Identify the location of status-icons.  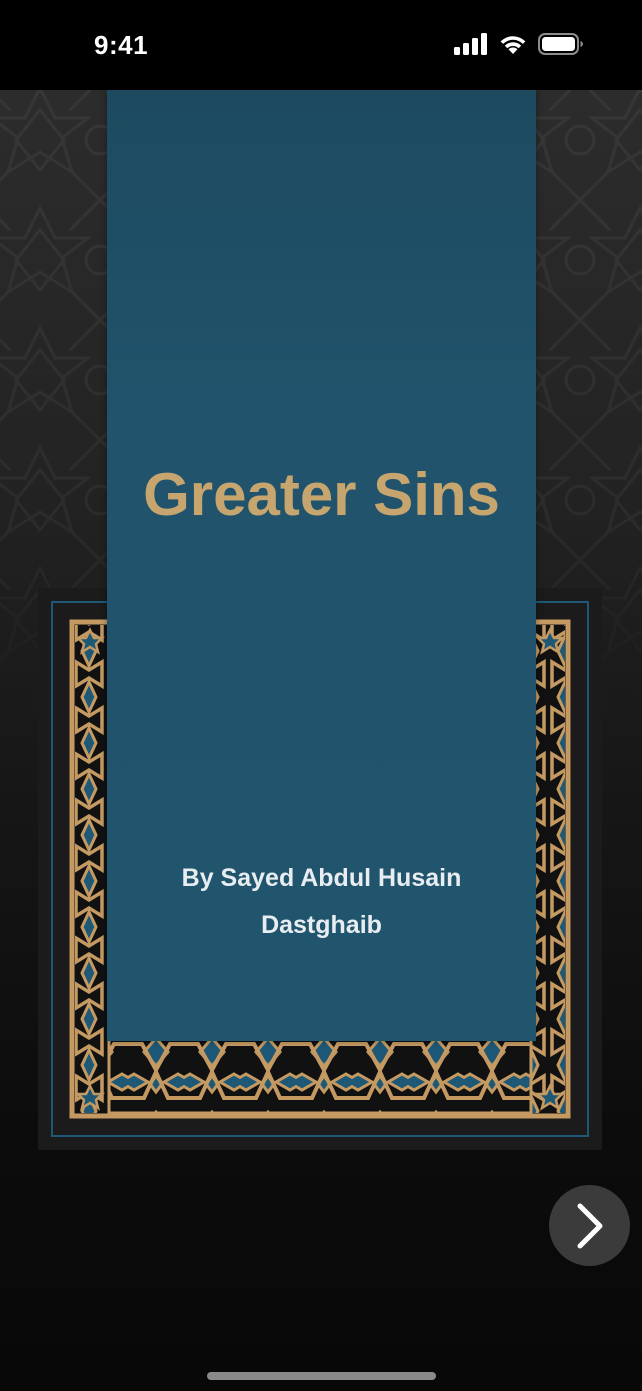
(519, 44).